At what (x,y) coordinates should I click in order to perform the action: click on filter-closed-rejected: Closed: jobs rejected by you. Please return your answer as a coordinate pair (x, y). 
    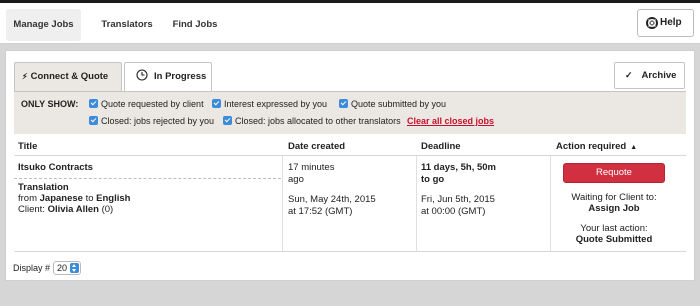
    Looking at the image, I should click on (151, 121).